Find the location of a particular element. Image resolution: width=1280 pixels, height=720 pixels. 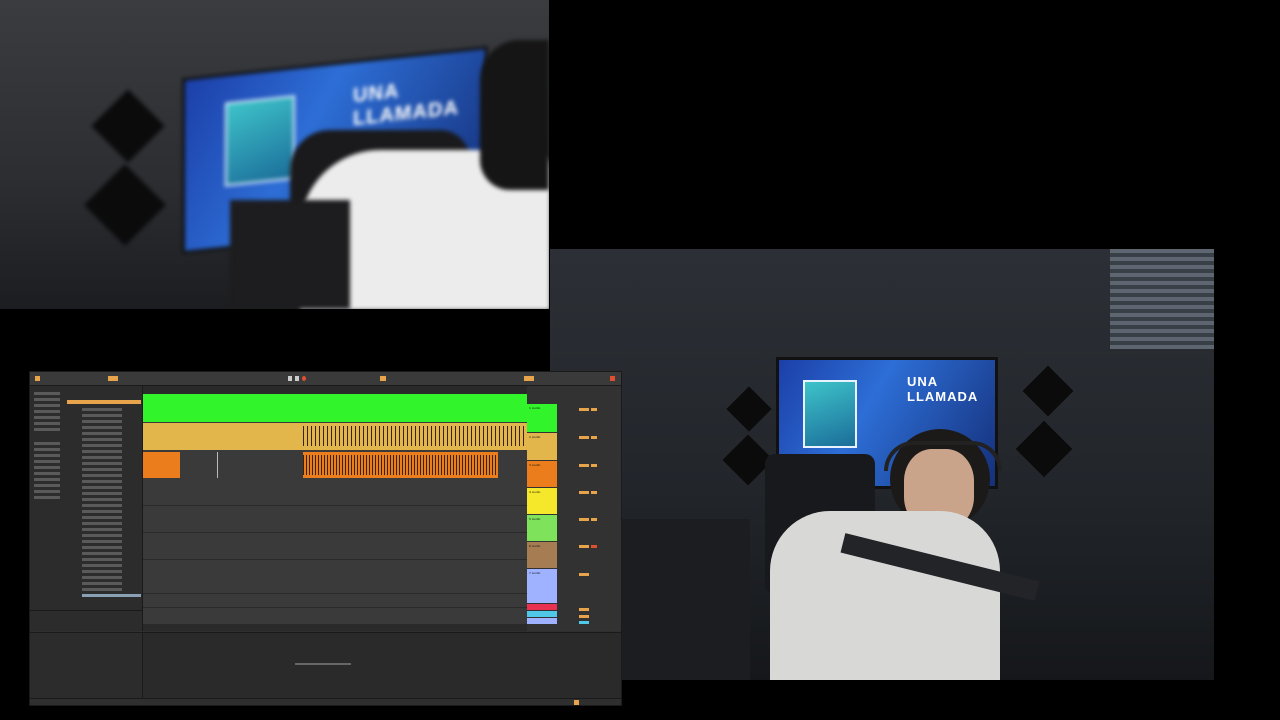

stop-button is located at coordinates (297, 378).